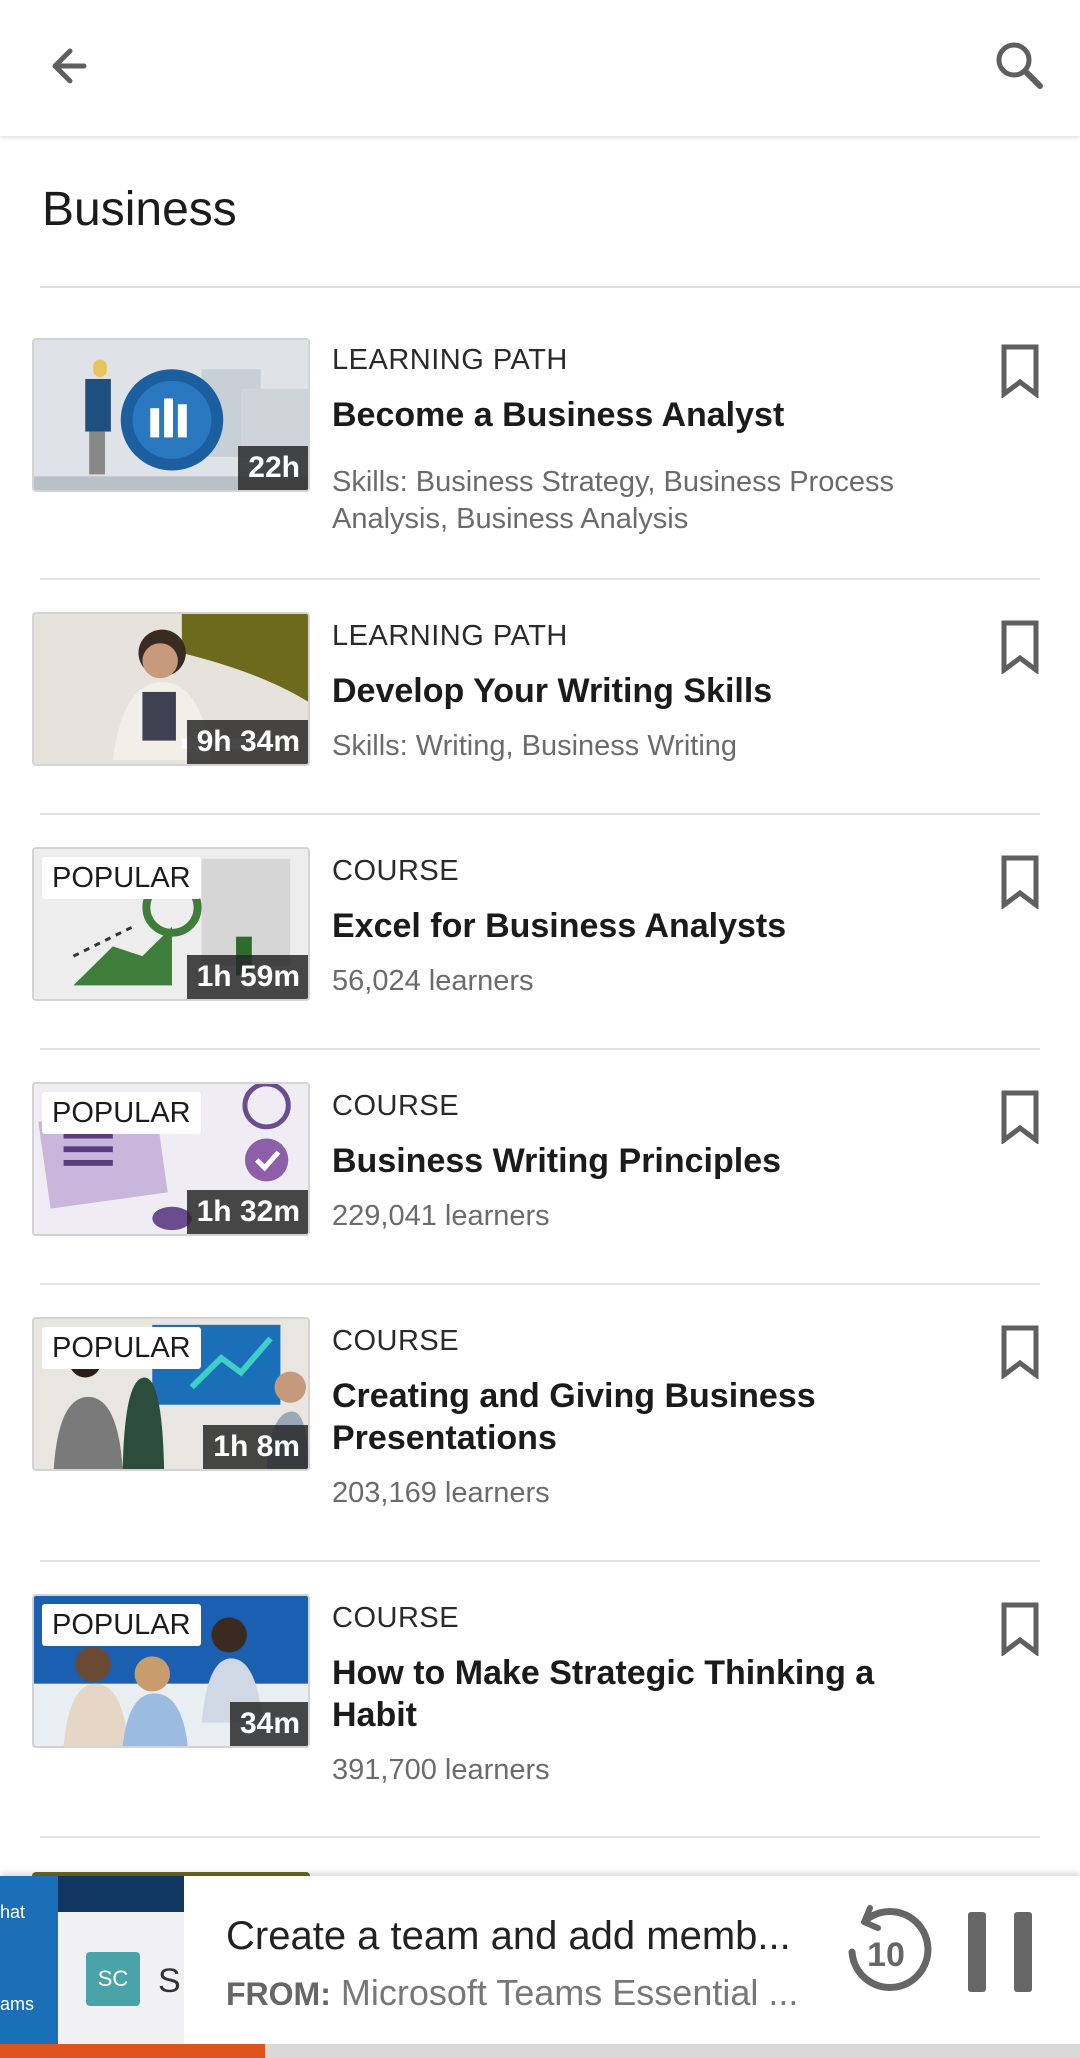  I want to click on playback-progress-fill, so click(132, 2051).